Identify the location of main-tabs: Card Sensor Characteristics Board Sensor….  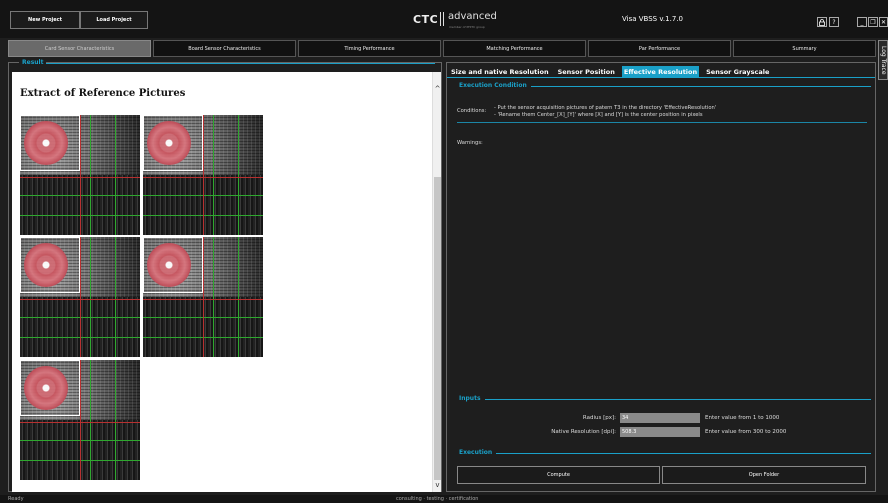
(442, 48).